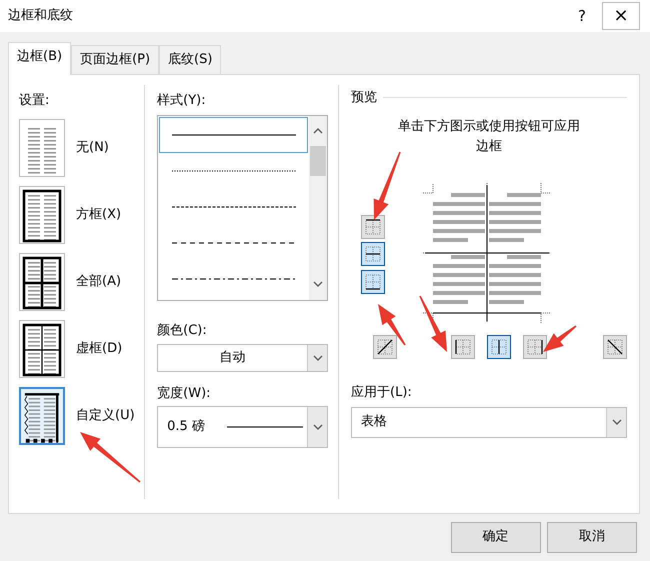 The width and height of the screenshot is (650, 561). Describe the element at coordinates (489, 137) in the screenshot. I see `instruction-text: 单击下方图示或使用按钮可应用边框` at that location.